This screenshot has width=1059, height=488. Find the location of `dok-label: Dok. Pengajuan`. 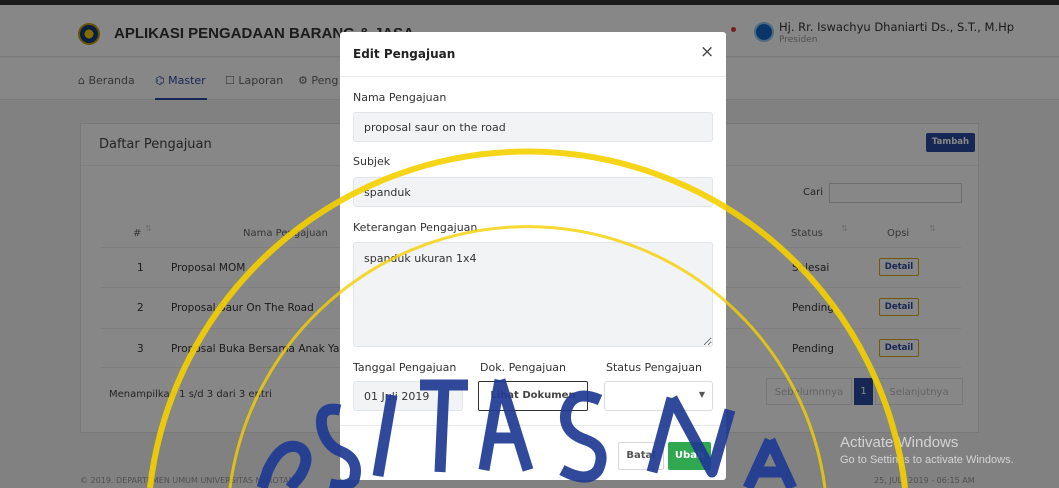

dok-label: Dok. Pengajuan is located at coordinates (523, 367).